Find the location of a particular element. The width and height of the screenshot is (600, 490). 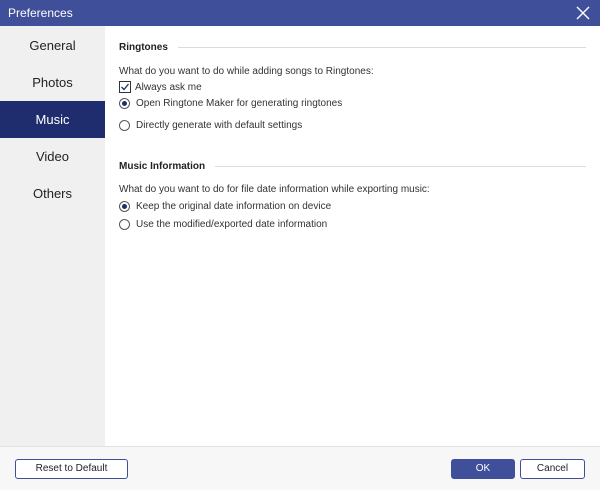

sidebar-item-video: Video is located at coordinates (52, 156).